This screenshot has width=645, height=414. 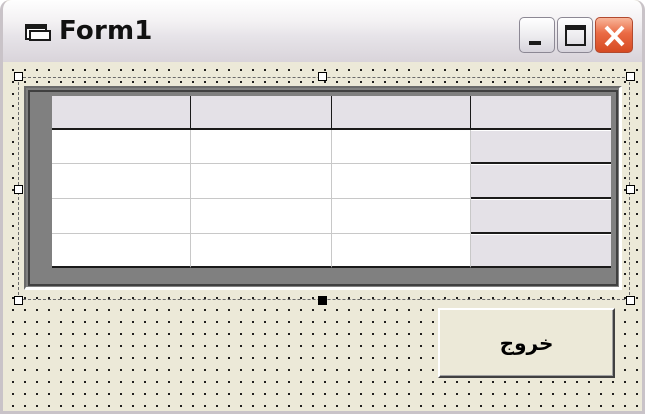 What do you see at coordinates (106, 31) in the screenshot?
I see `window-title: Form1` at bounding box center [106, 31].